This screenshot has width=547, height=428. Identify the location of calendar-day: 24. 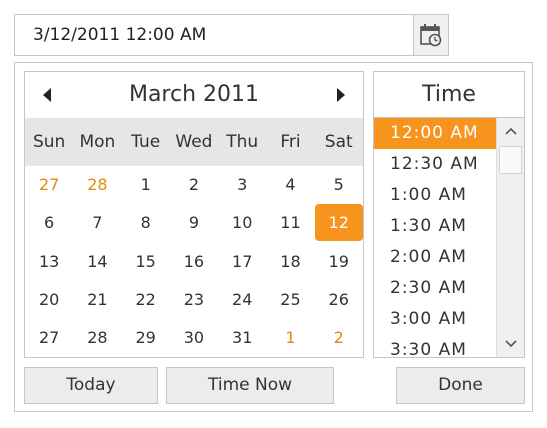
(242, 300).